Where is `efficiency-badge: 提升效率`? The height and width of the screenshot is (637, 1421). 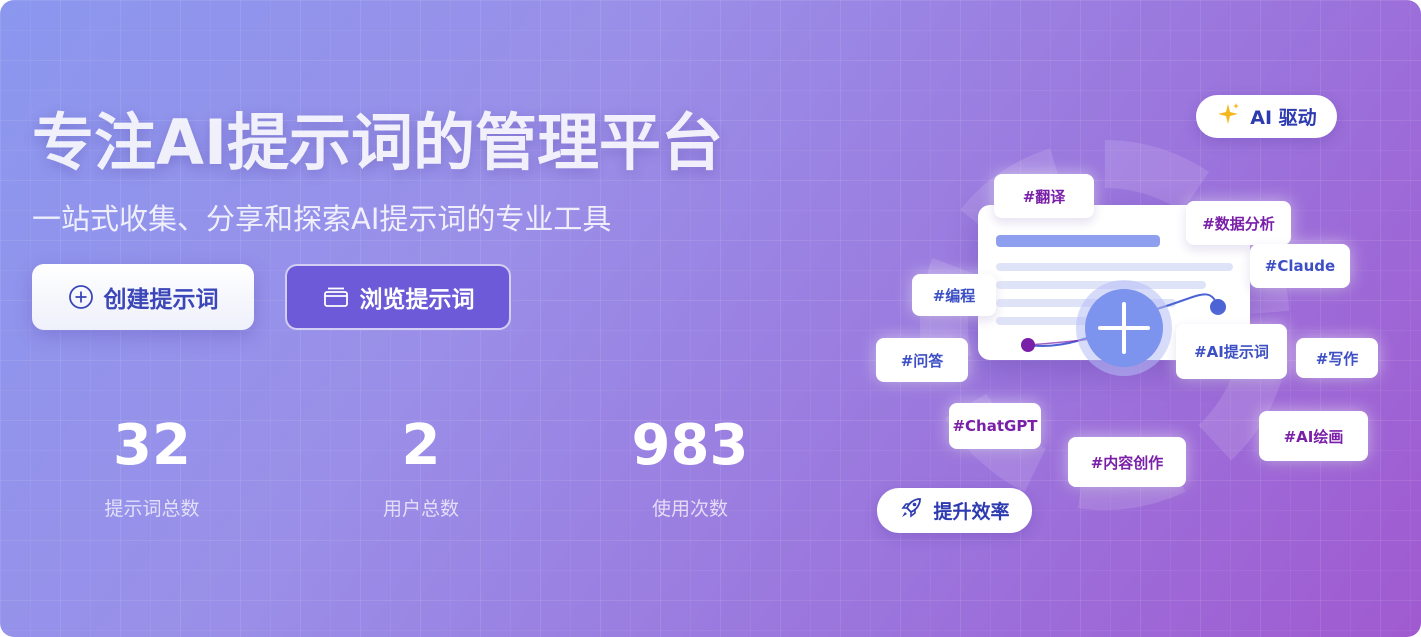 efficiency-badge: 提升效率 is located at coordinates (954, 510).